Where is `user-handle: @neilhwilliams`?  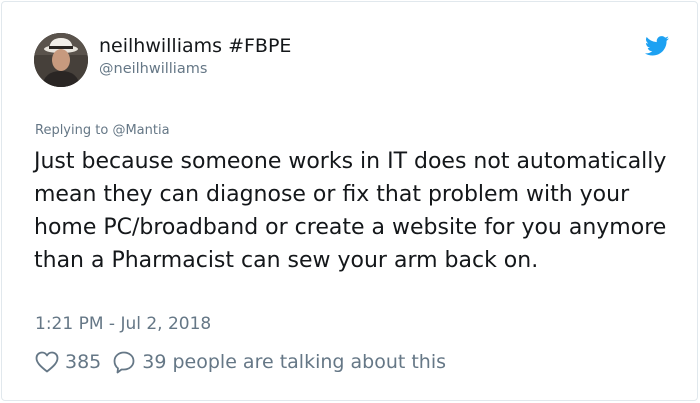
user-handle: @neilhwilliams is located at coordinates (153, 69).